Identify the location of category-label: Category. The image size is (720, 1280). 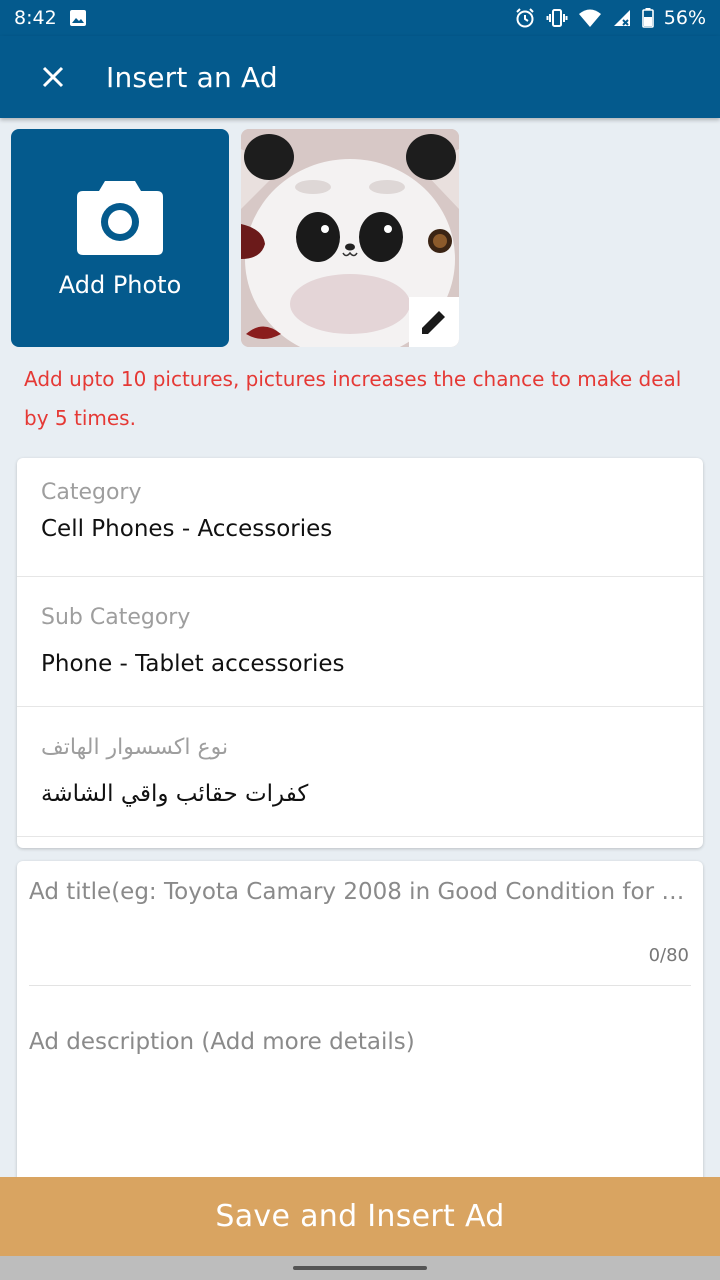
(91, 492).